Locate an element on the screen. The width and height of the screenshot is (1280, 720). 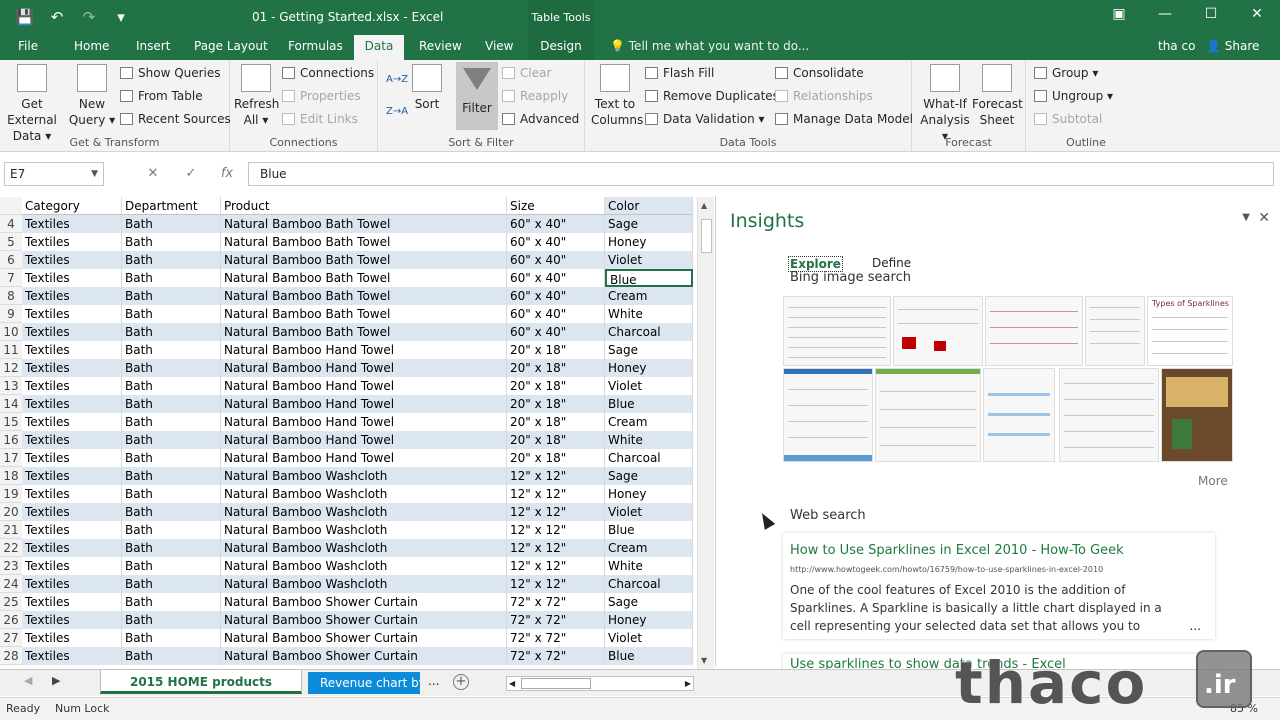
tab-view: View is located at coordinates (499, 47).